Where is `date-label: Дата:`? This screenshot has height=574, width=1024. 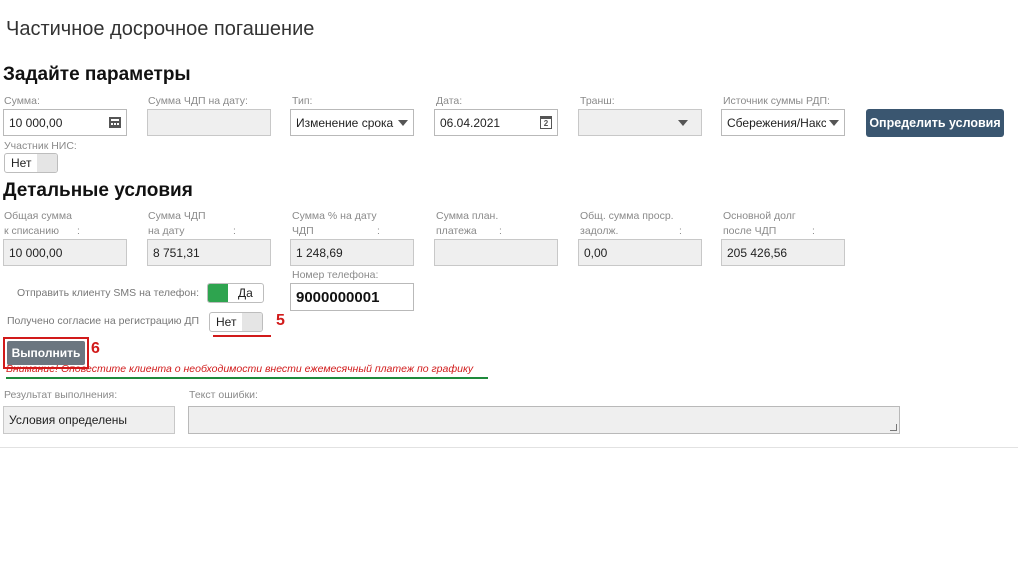
date-label: Дата: is located at coordinates (449, 101).